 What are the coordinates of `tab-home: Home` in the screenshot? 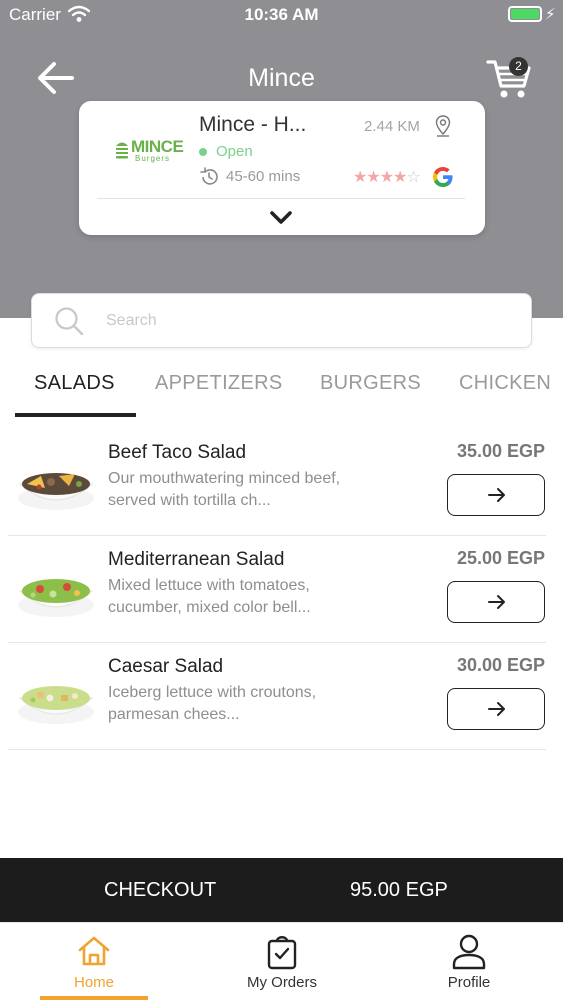 It's located at (94, 961).